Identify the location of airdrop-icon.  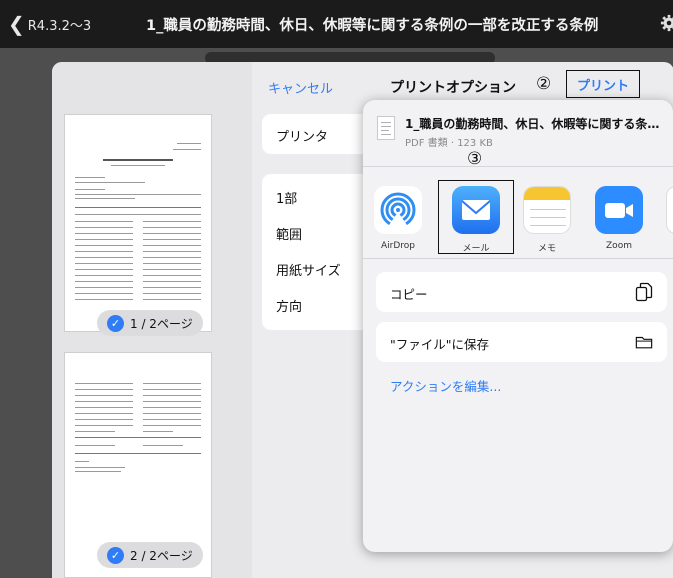
(398, 210).